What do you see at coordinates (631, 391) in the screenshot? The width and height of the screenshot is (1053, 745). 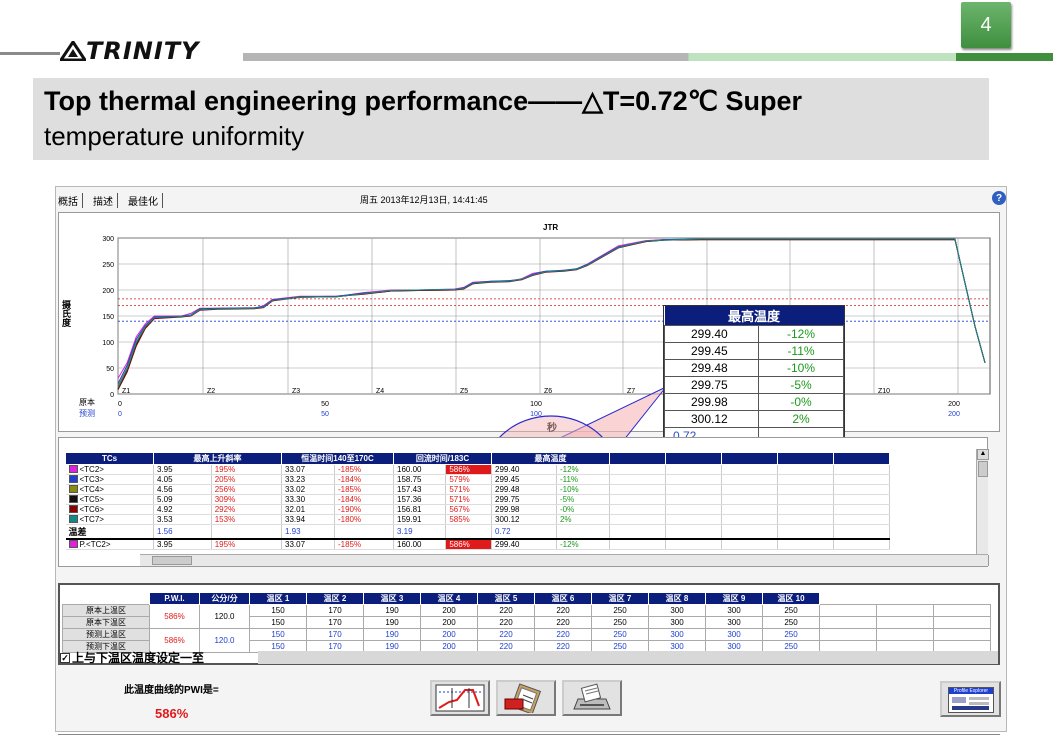 I see `zone-label: Z7` at bounding box center [631, 391].